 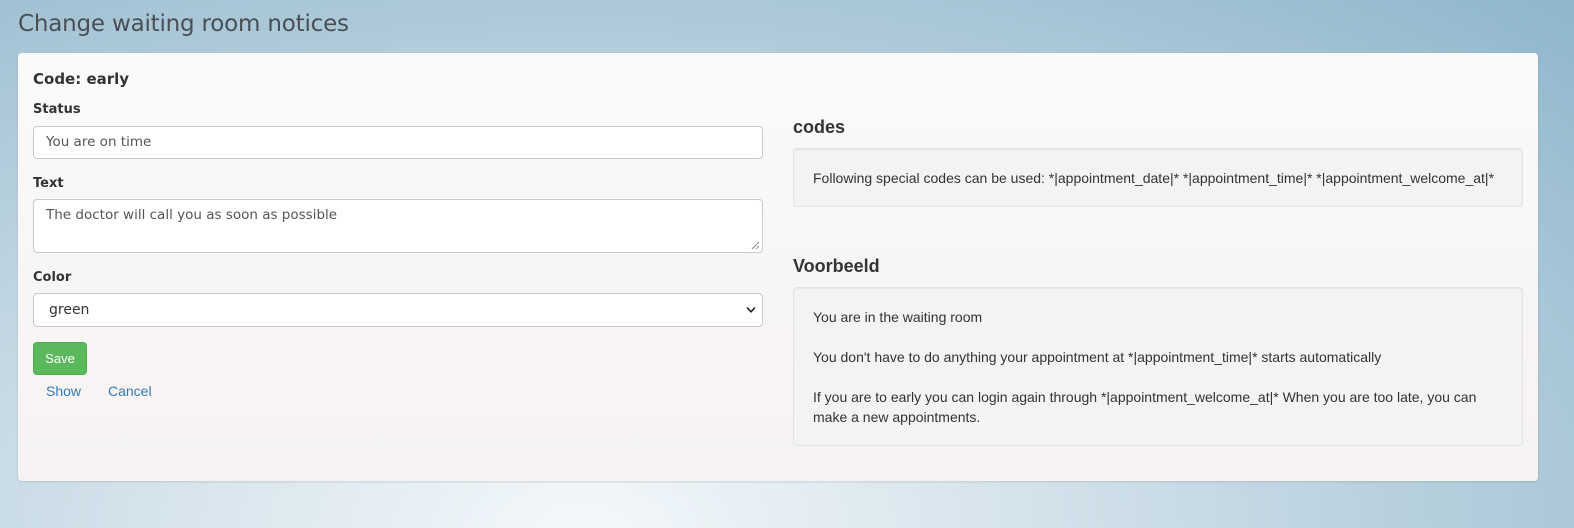 What do you see at coordinates (57, 109) in the screenshot?
I see `status-label: Status` at bounding box center [57, 109].